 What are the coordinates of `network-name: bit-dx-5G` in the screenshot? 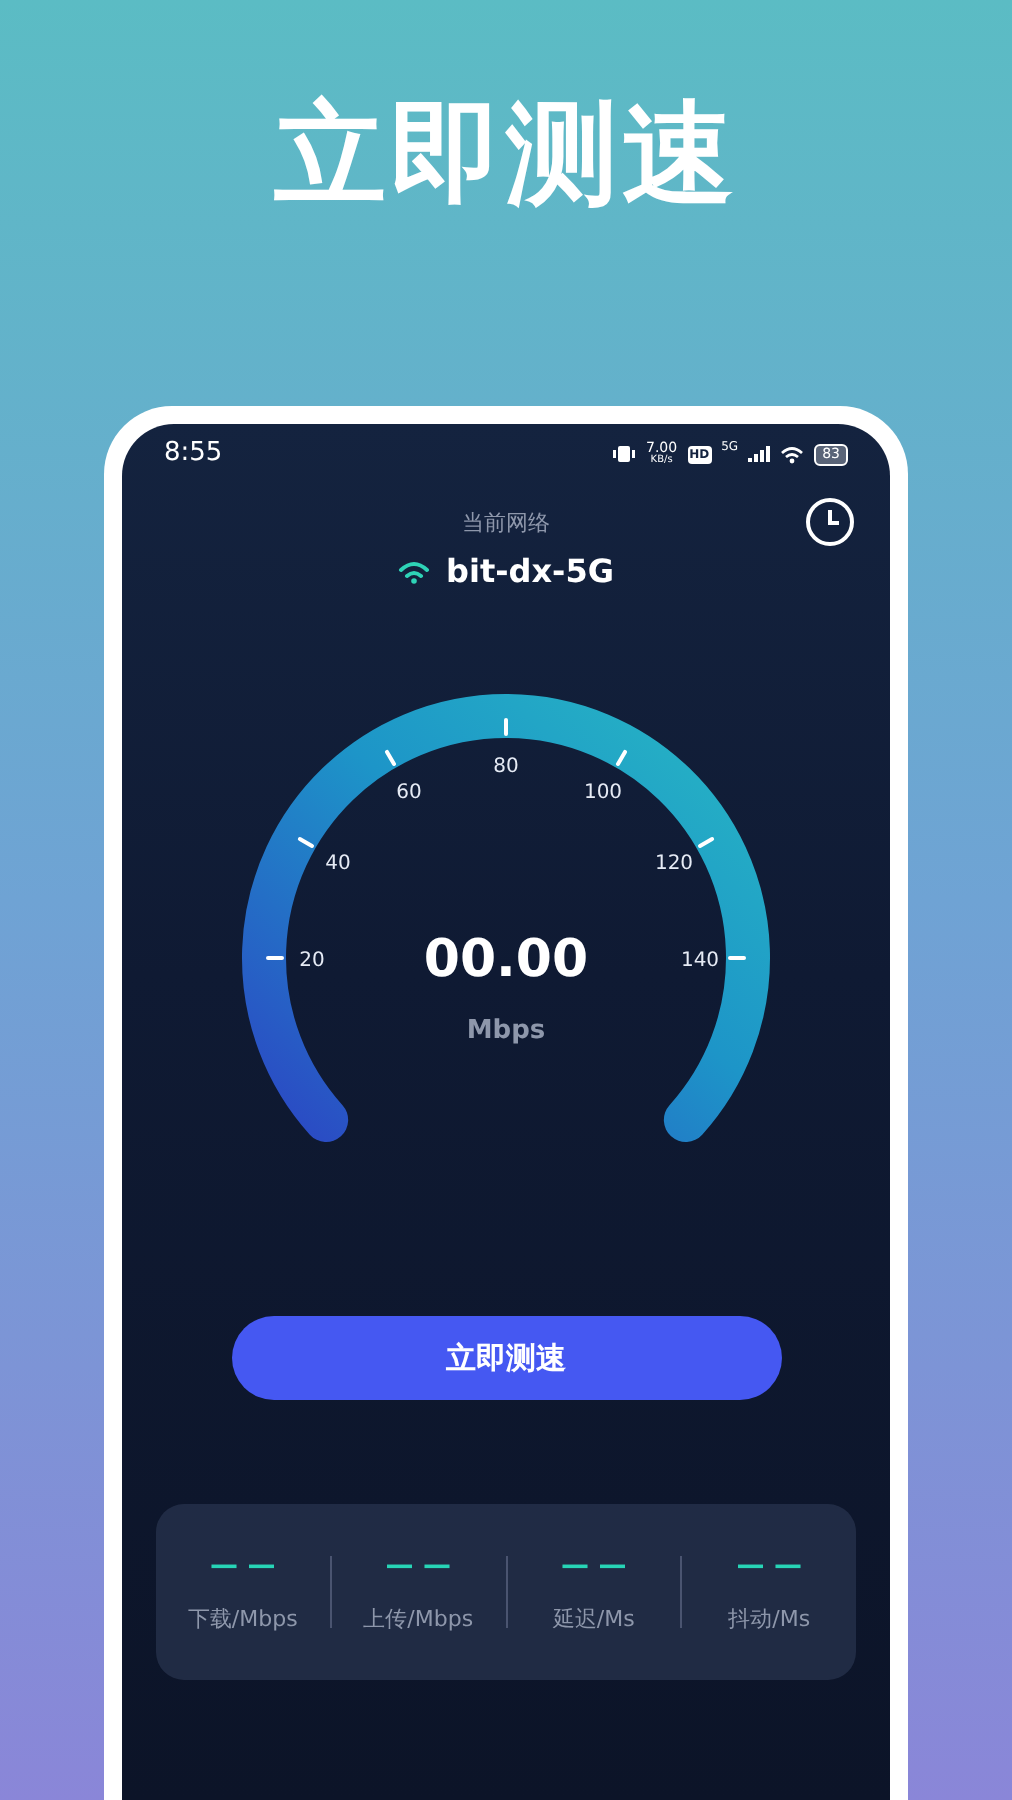 It's located at (530, 572).